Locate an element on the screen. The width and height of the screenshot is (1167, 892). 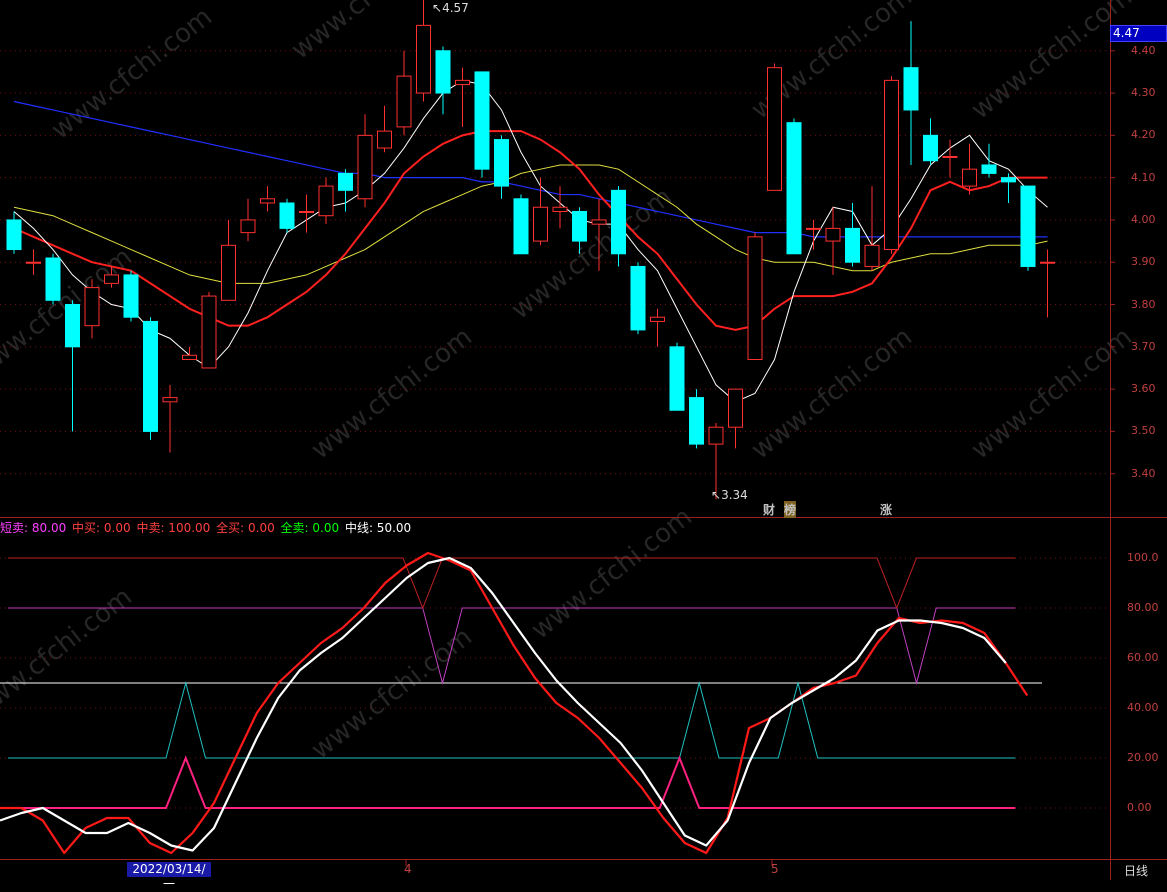
price-tick-label: 3.50 is located at coordinates (1143, 431).